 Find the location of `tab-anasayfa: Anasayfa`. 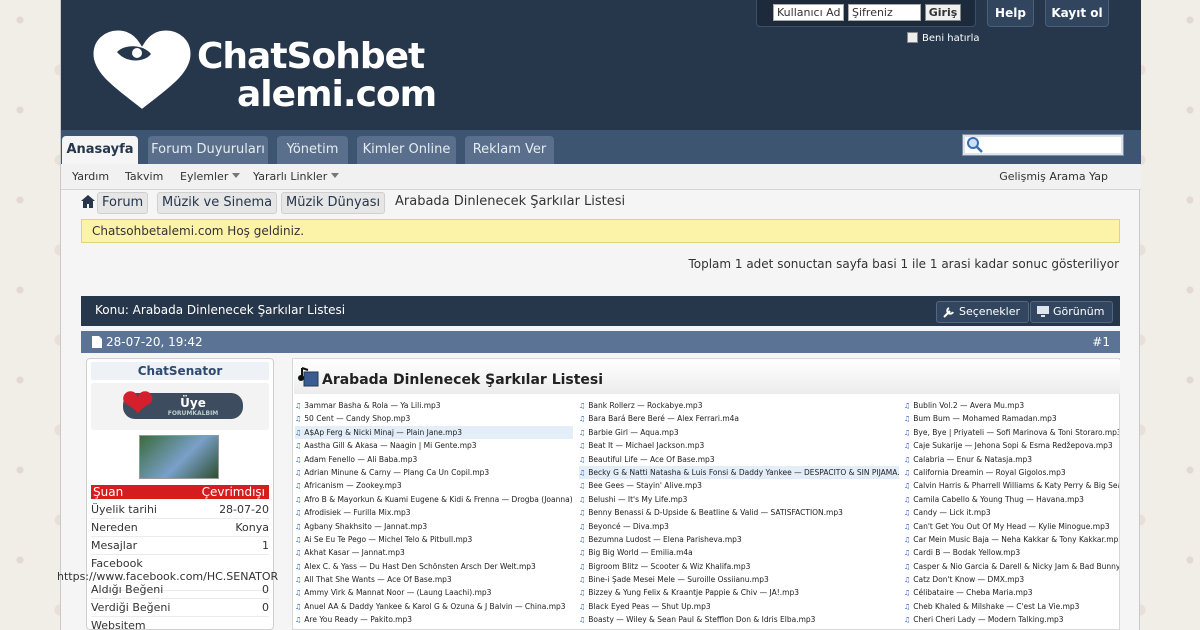

tab-anasayfa: Anasayfa is located at coordinates (100, 150).